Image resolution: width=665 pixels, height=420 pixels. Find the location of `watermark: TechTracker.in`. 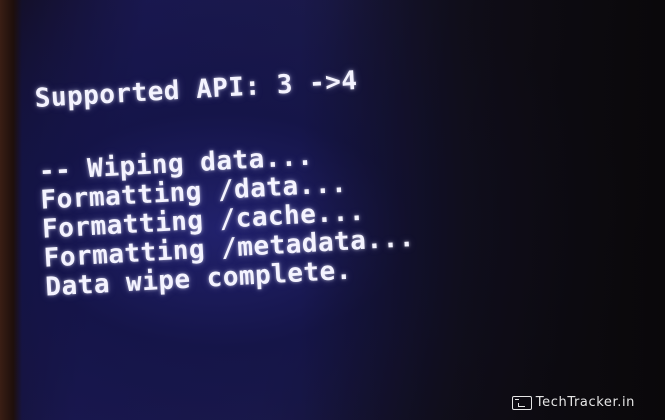

watermark: TechTracker.in is located at coordinates (573, 402).